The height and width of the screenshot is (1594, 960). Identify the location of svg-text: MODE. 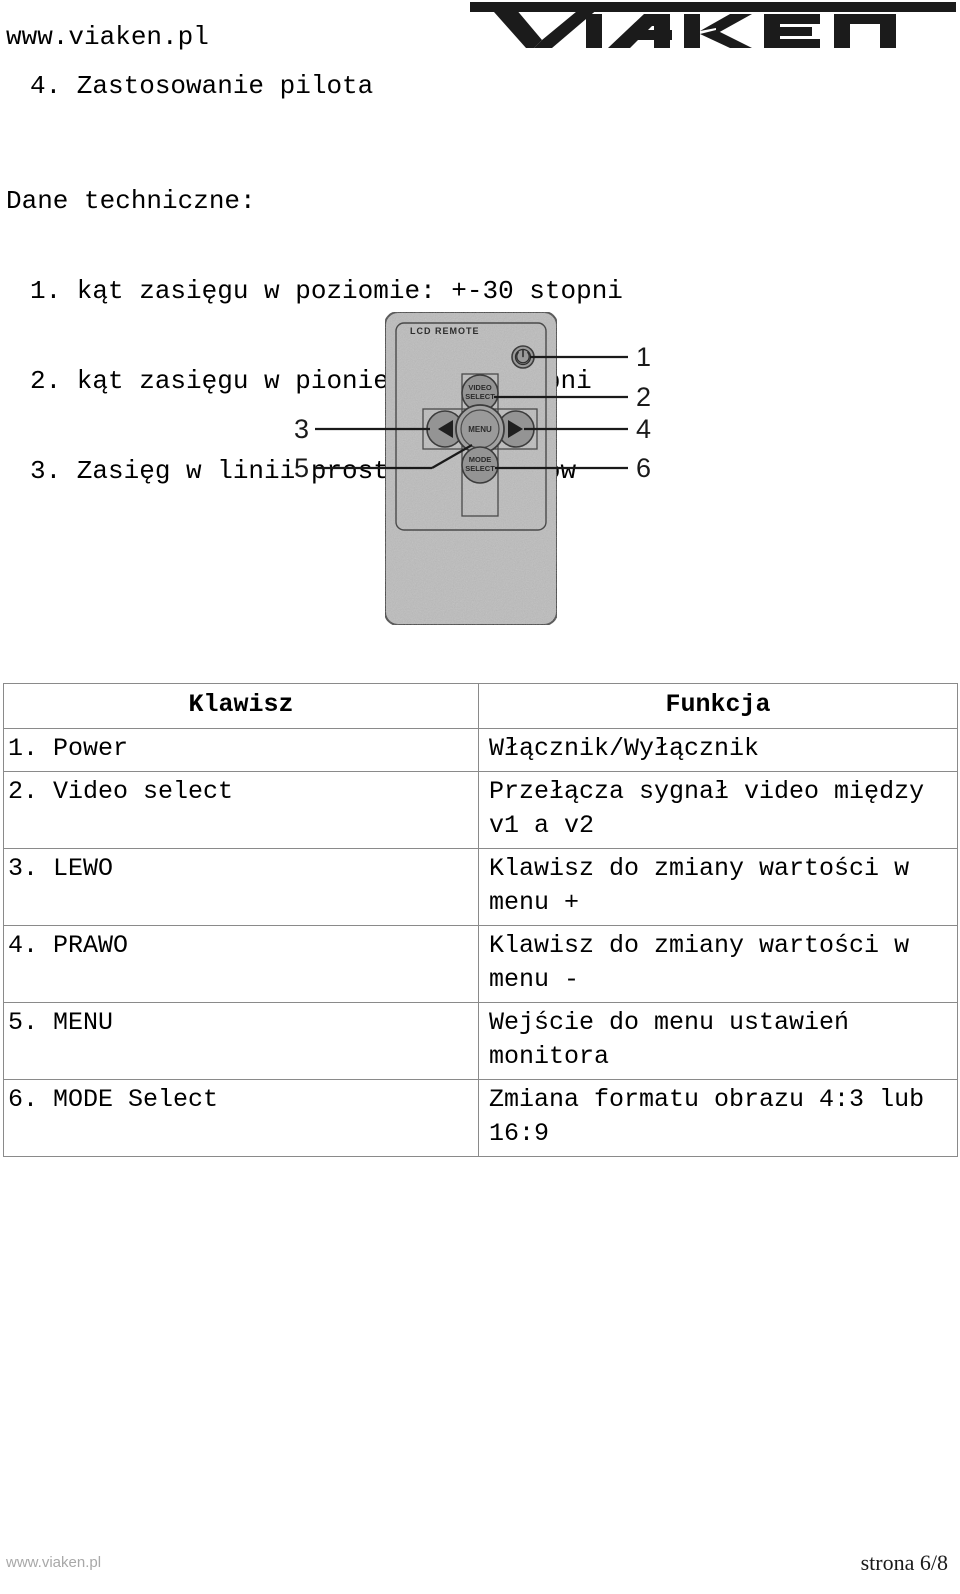
(480, 459).